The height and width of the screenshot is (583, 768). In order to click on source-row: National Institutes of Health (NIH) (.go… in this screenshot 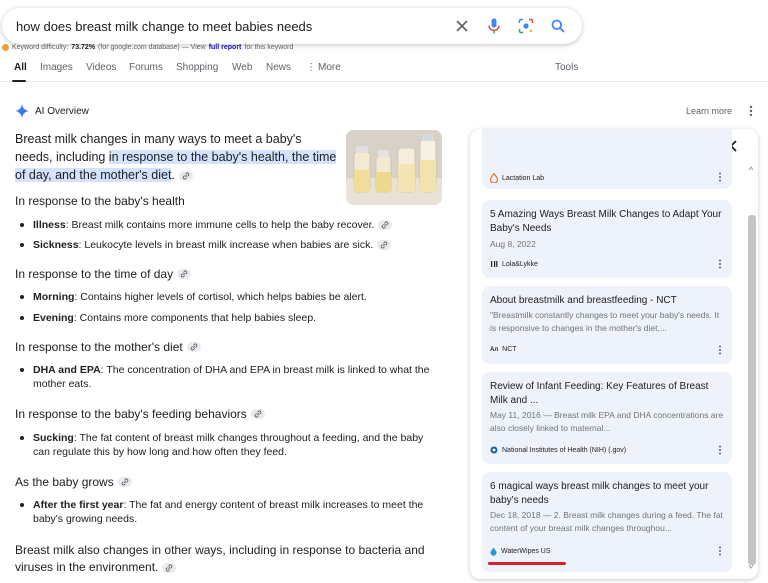, I will do `click(558, 450)`.